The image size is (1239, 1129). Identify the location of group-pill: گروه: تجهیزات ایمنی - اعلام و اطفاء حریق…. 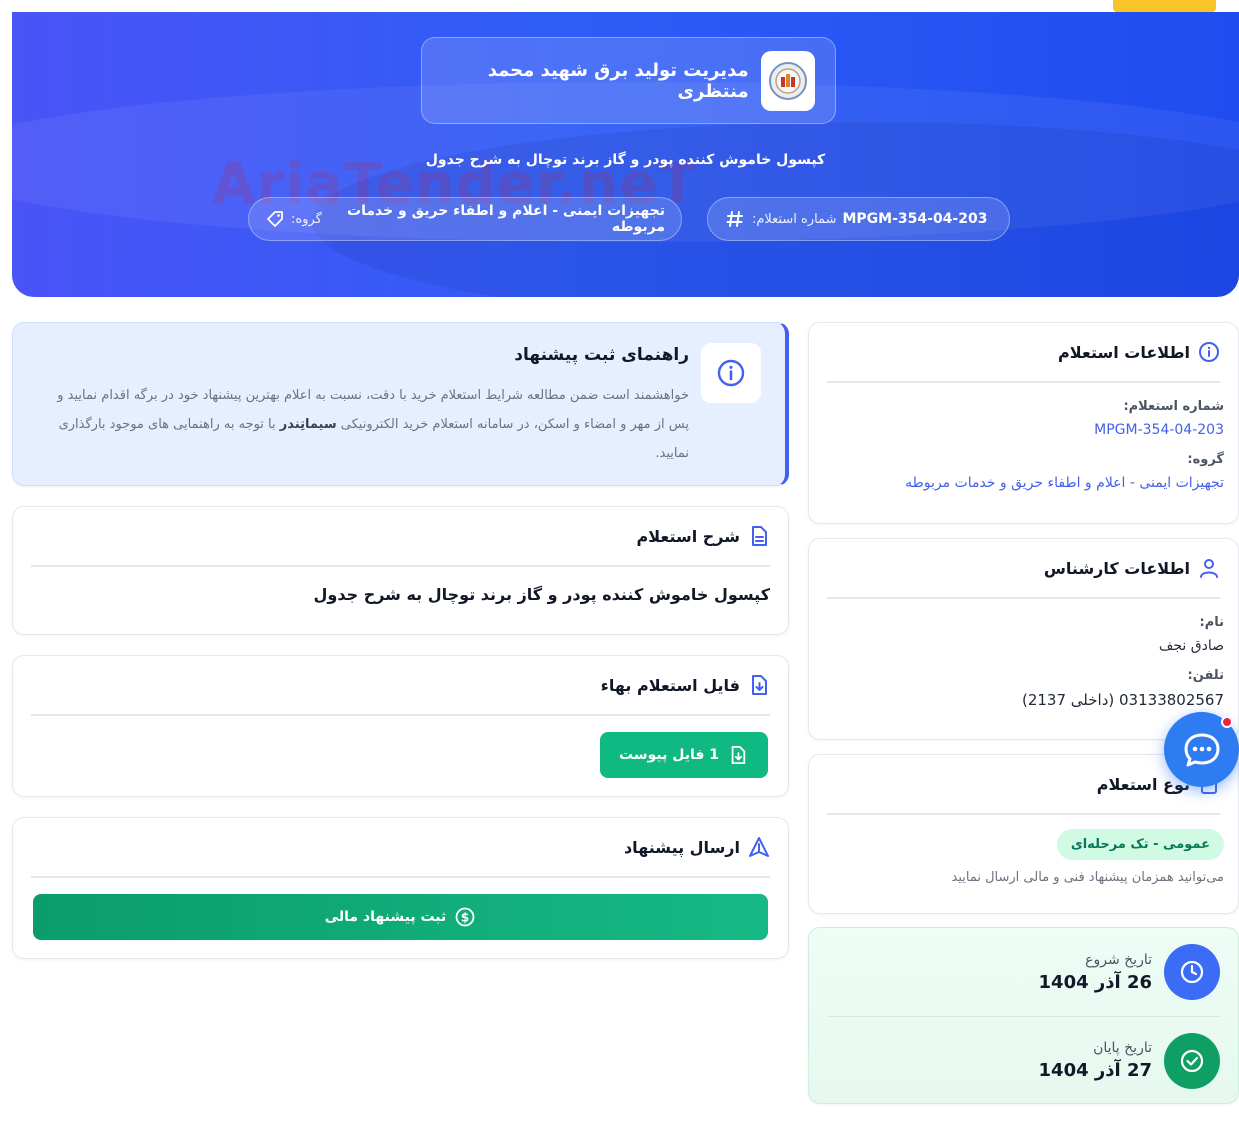
(465, 219).